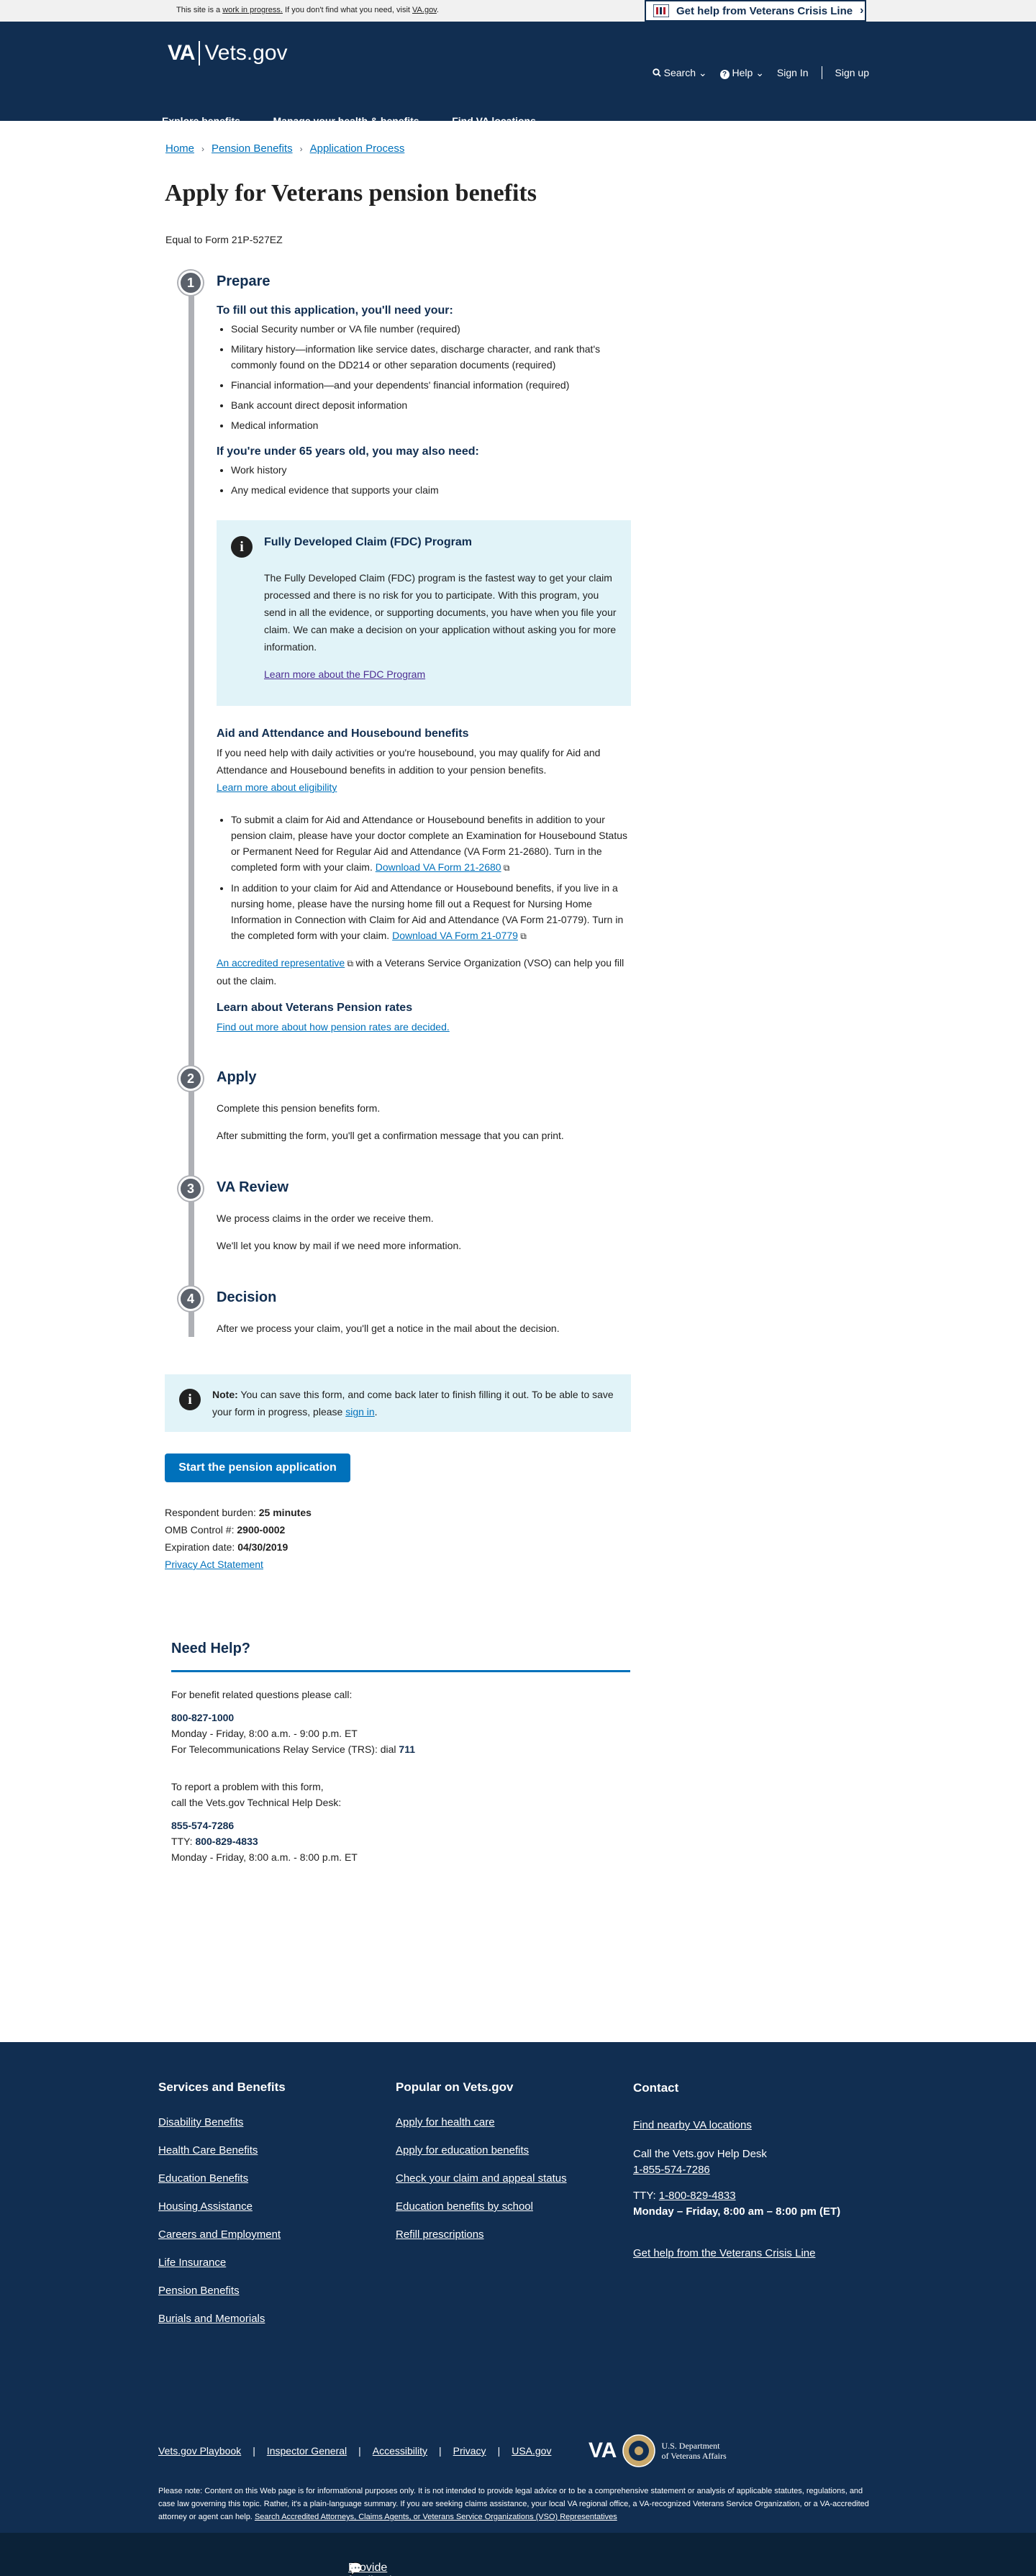 The image size is (1036, 2576). Describe the element at coordinates (400, 1841) in the screenshot. I see `tty-row: TTY: 800-829-4833` at that location.